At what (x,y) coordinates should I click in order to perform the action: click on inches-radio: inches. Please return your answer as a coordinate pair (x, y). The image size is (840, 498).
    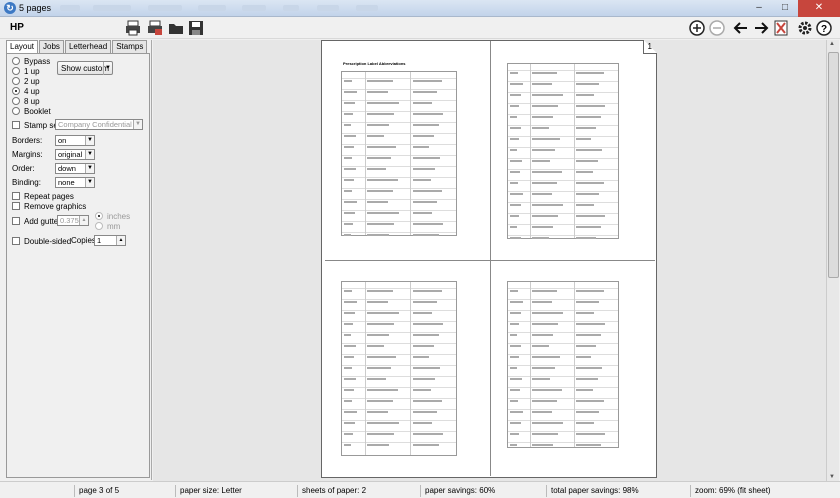
    Looking at the image, I should click on (112, 216).